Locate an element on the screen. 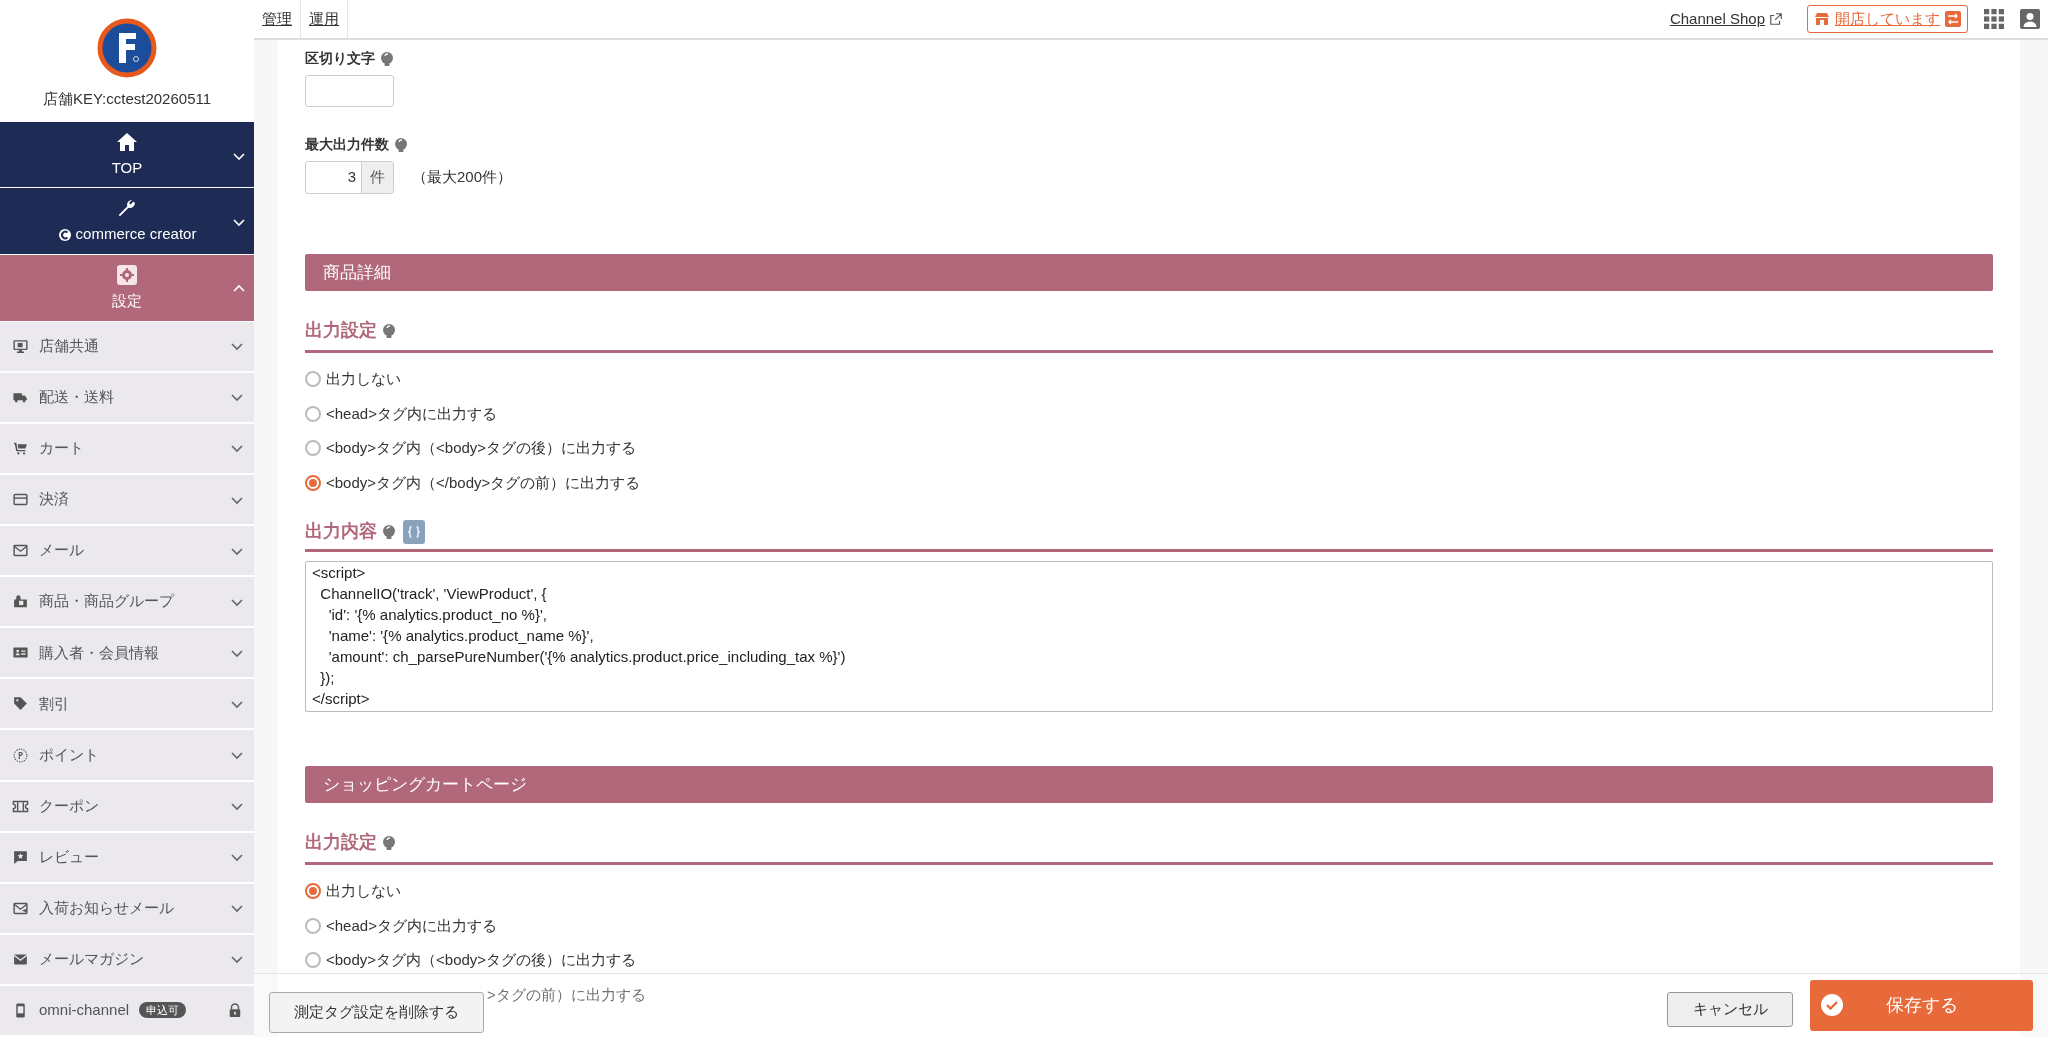  max-count-note: （最大200件） is located at coordinates (462, 177).